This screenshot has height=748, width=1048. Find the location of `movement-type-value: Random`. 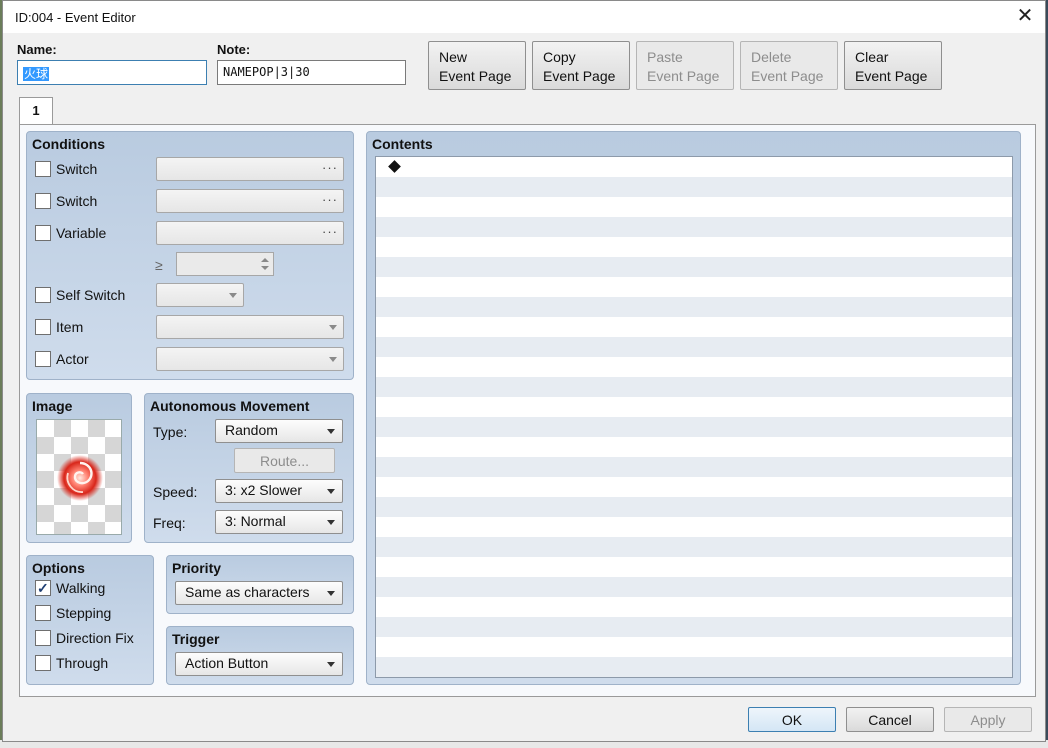

movement-type-value: Random is located at coordinates (251, 430).